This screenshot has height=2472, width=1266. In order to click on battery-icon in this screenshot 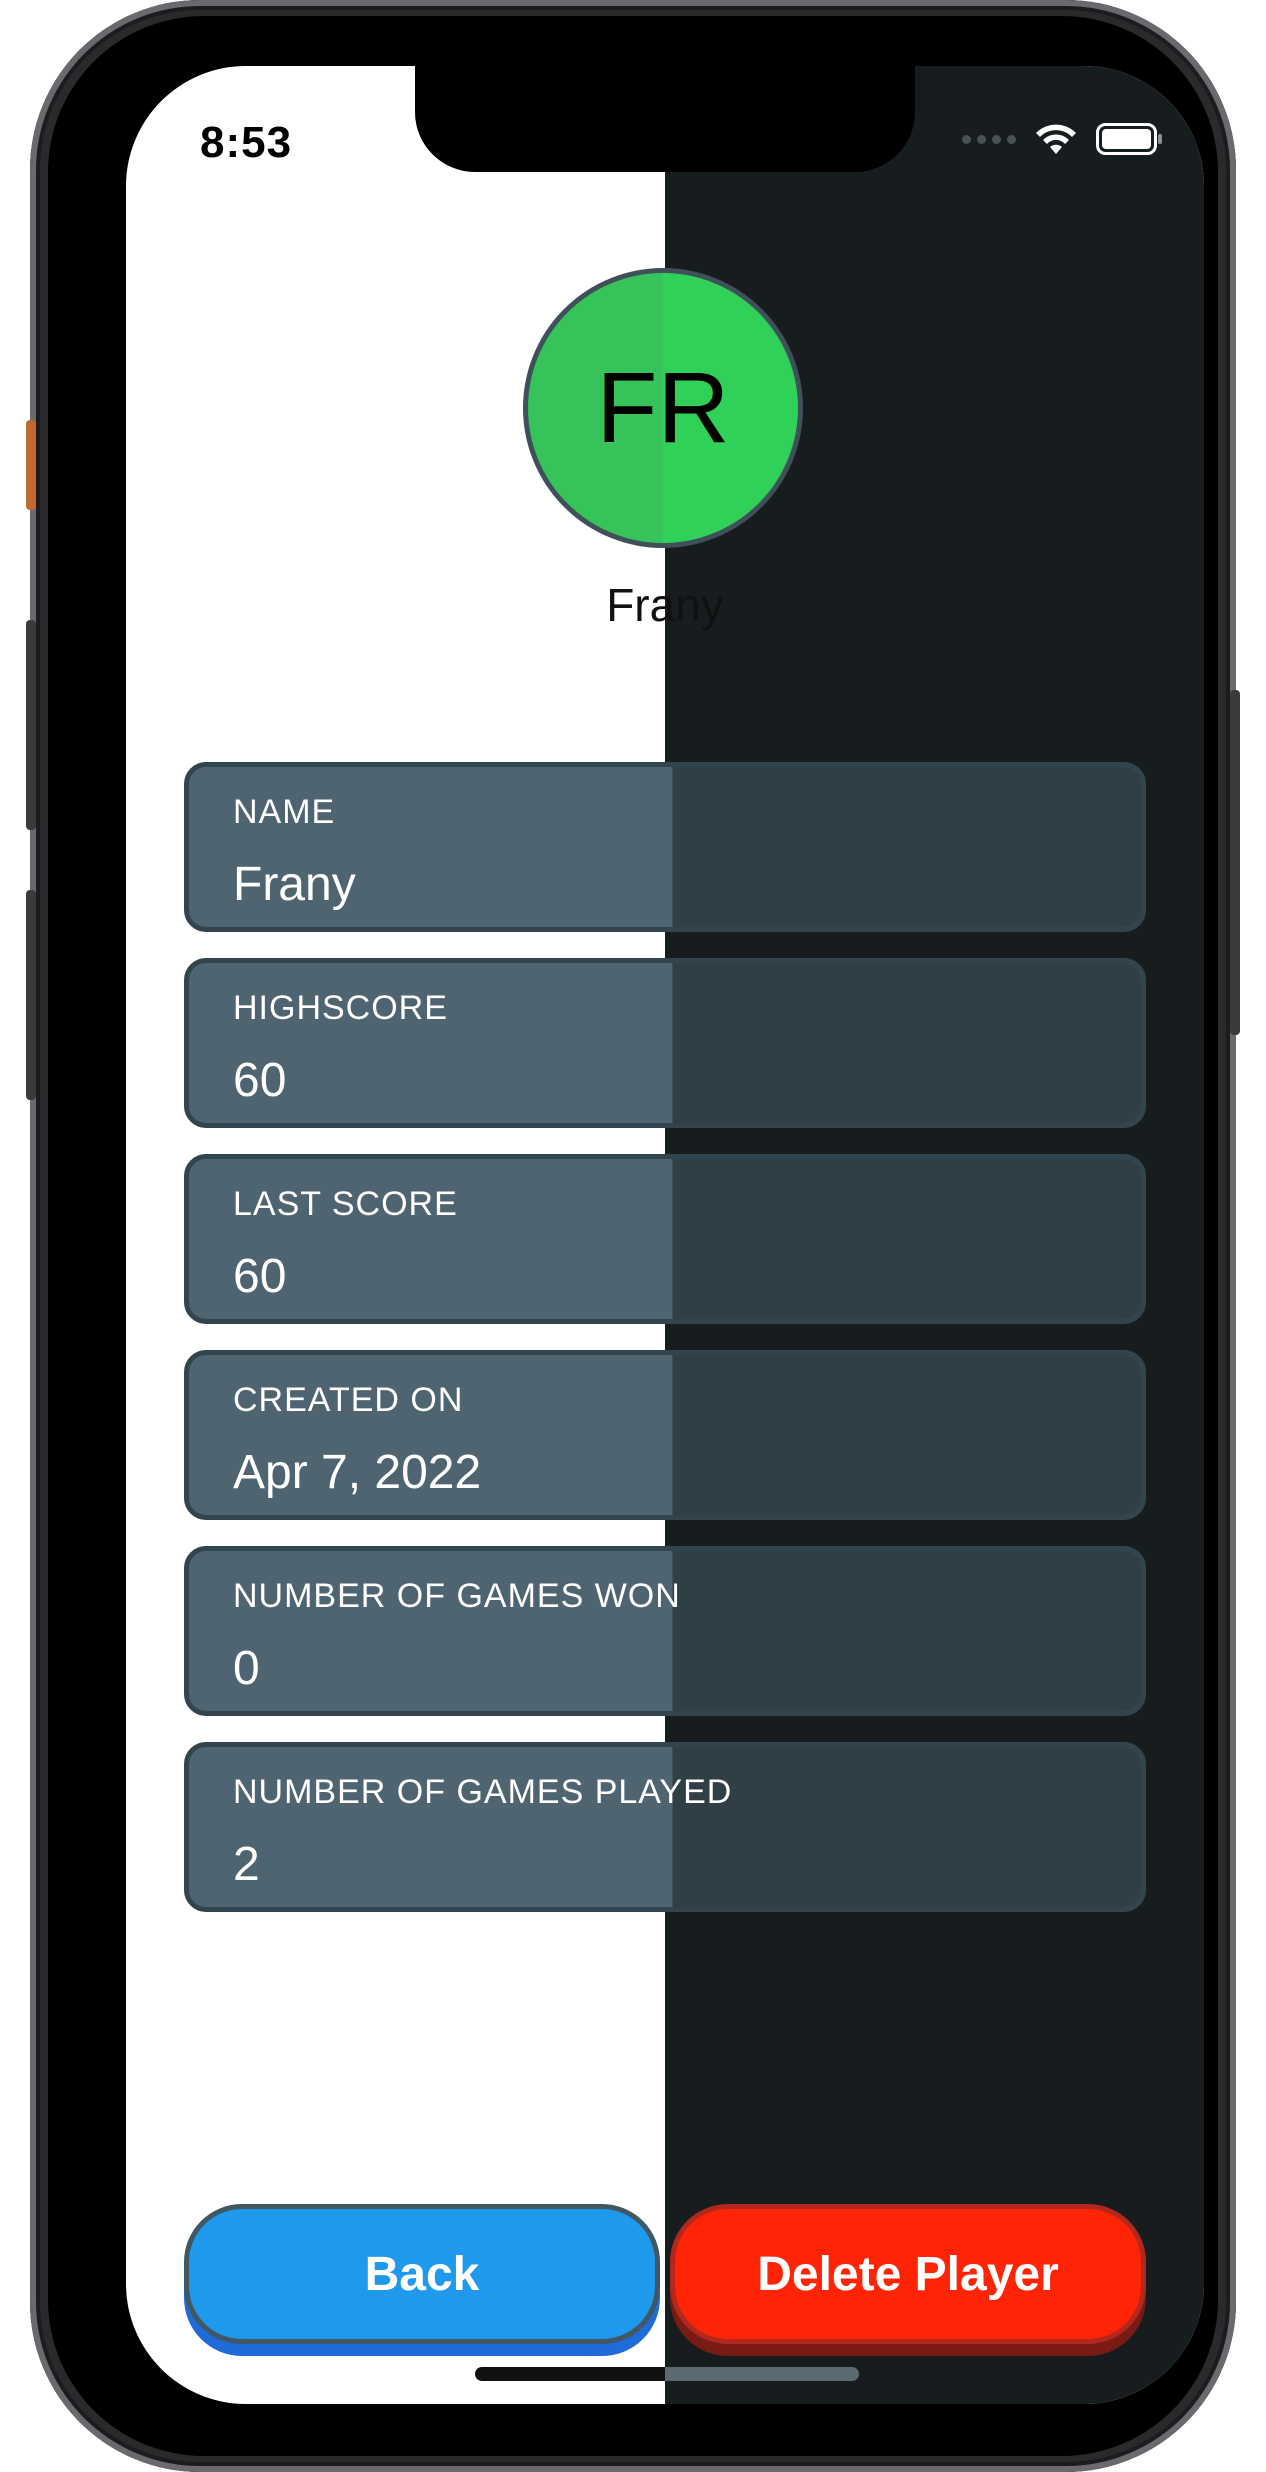, I will do `click(1129, 139)`.